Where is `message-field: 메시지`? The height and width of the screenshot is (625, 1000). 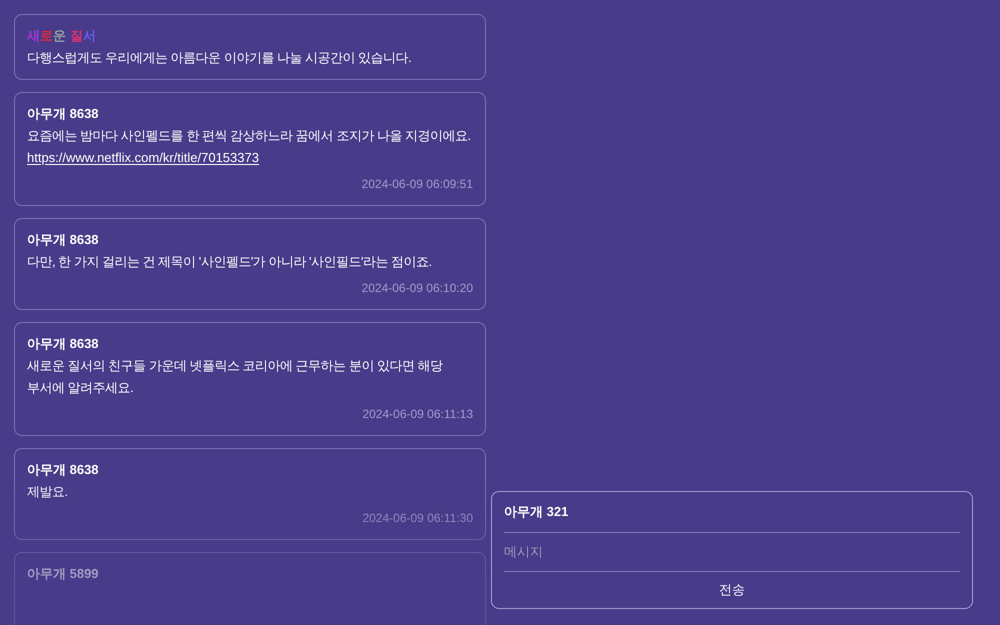 message-field: 메시지 is located at coordinates (732, 552).